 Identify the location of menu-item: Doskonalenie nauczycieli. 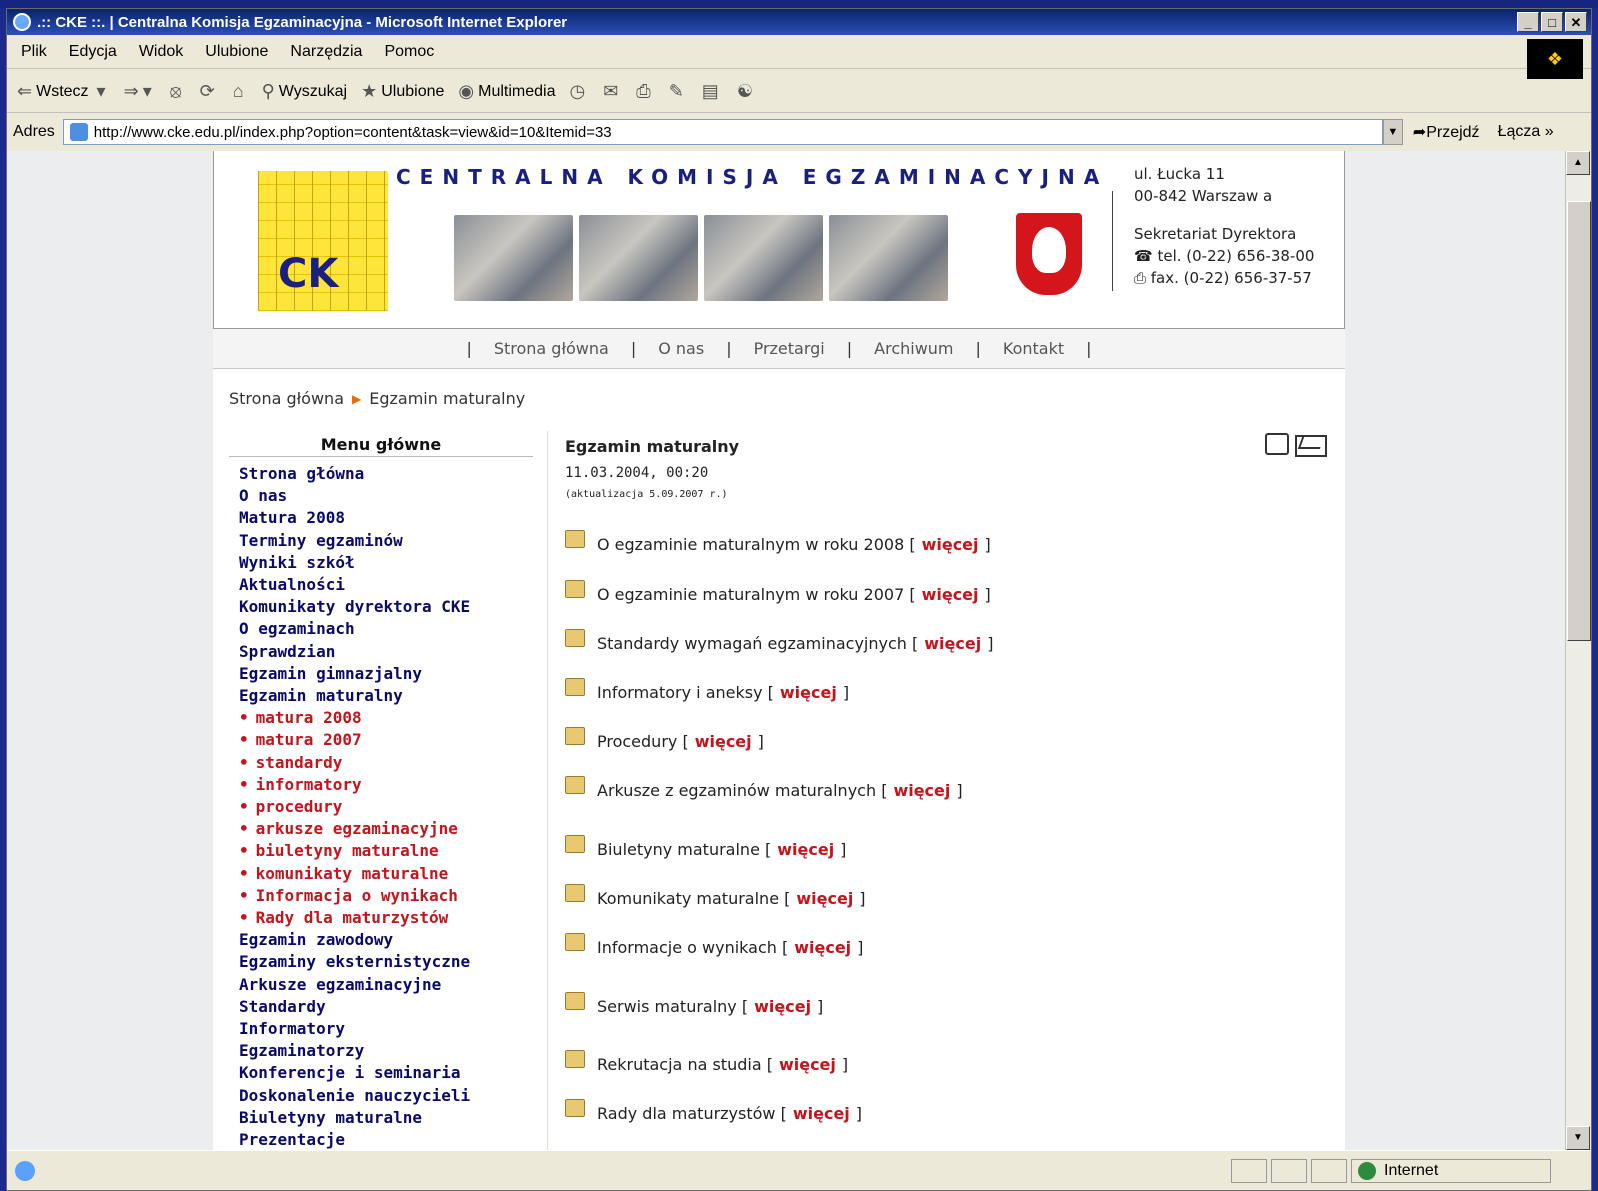
(354, 1096).